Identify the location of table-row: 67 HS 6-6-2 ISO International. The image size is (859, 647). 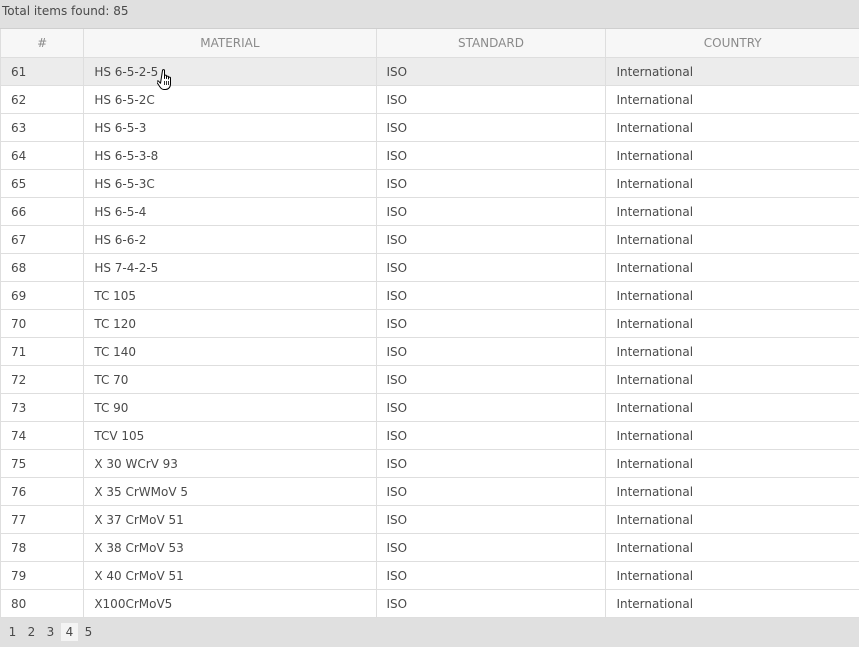
(429, 239).